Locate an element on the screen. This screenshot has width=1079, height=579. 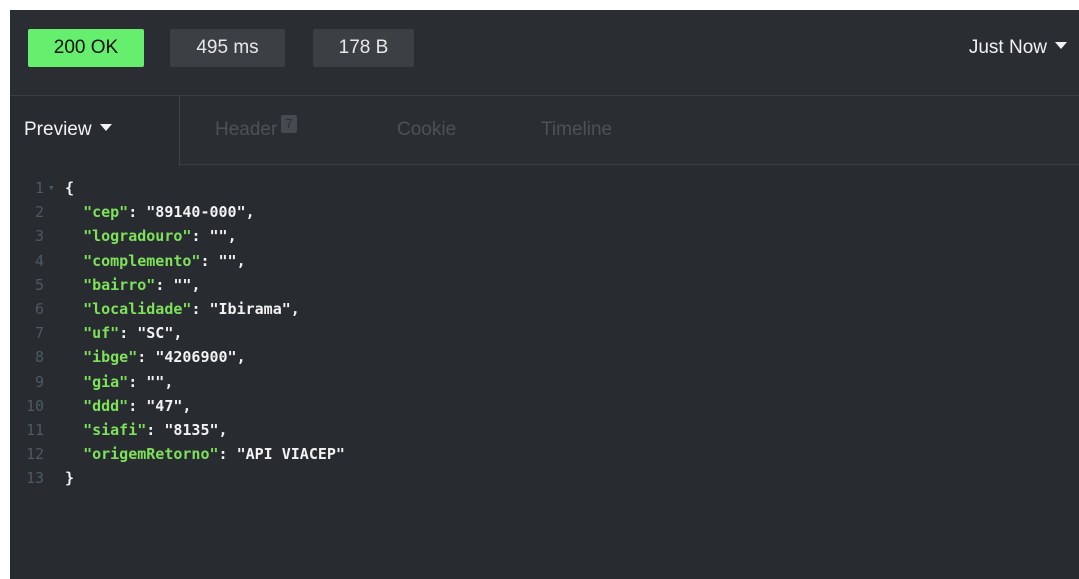
json-value: "4206900" is located at coordinates (196, 357).